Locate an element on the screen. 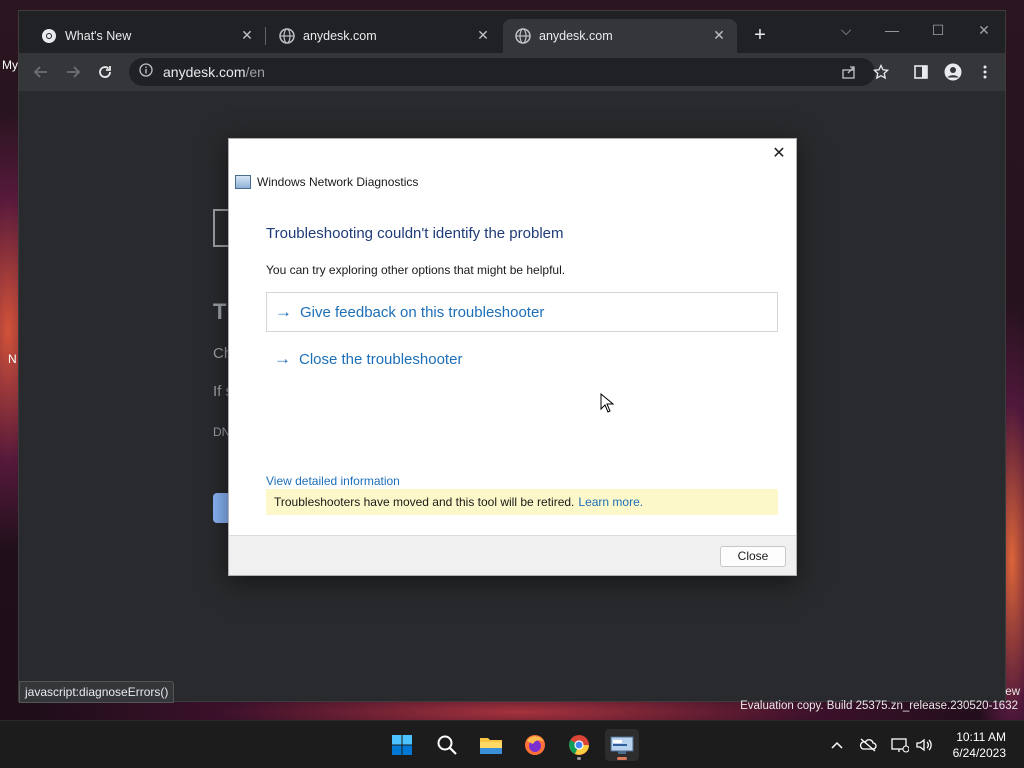 This screenshot has height=768, width=1024. give-feedback-option: → Give feedback on this troubleshooter is located at coordinates (522, 312).